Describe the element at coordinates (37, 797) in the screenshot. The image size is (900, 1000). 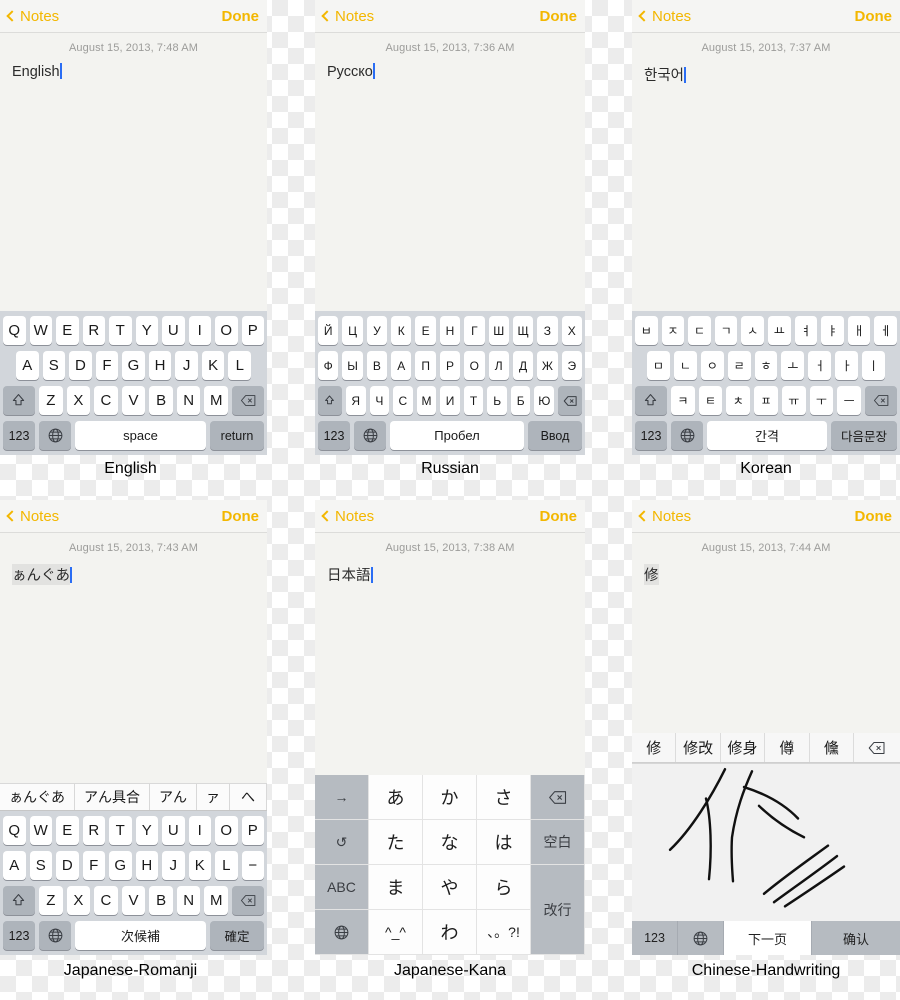
I see `candidate-item: ぁんぐあ` at that location.